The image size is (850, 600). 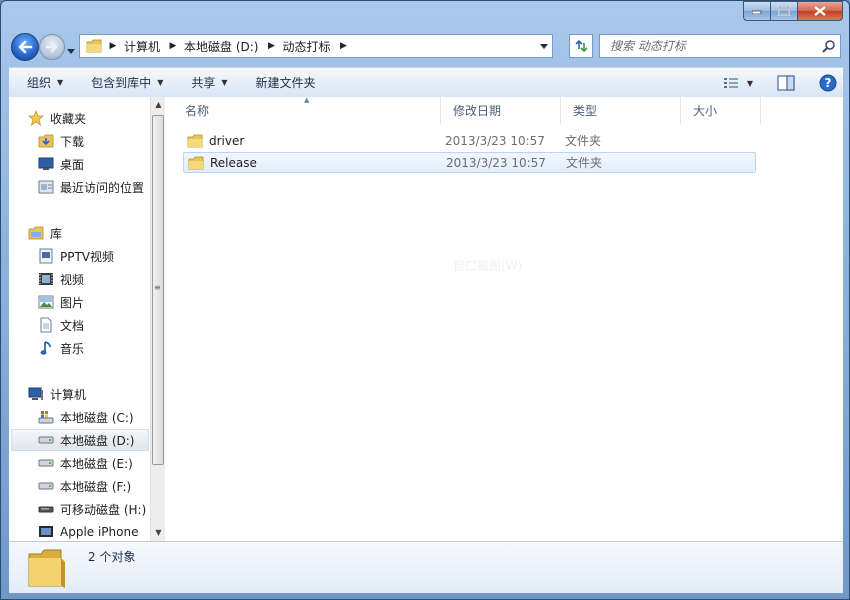 I want to click on close-icon, so click(x=820, y=11).